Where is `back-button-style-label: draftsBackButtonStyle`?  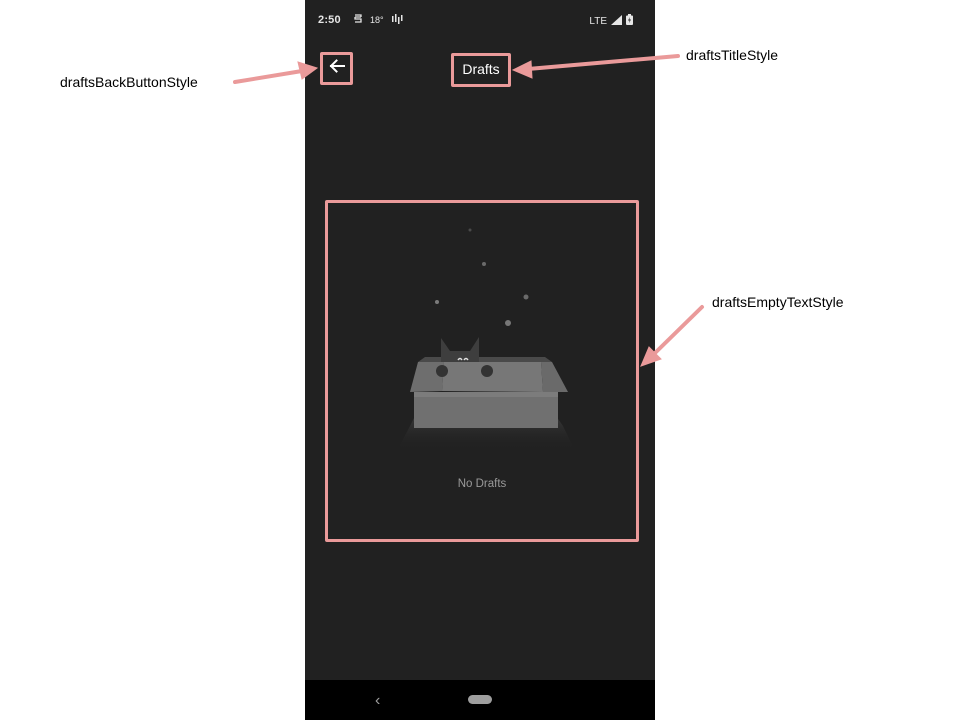 back-button-style-label: draftsBackButtonStyle is located at coordinates (129, 82).